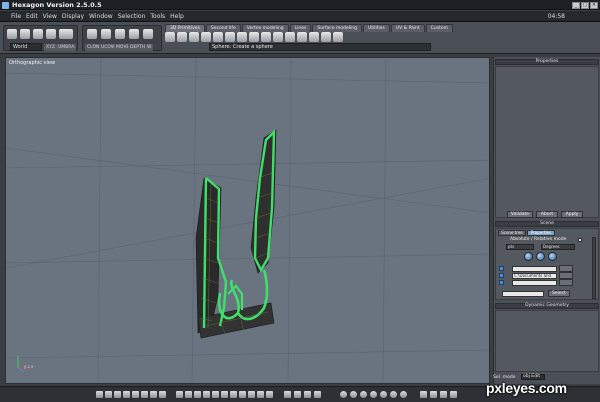 The image size is (600, 402). Describe the element at coordinates (66, 34) in the screenshot. I see `magnet-icon` at that location.